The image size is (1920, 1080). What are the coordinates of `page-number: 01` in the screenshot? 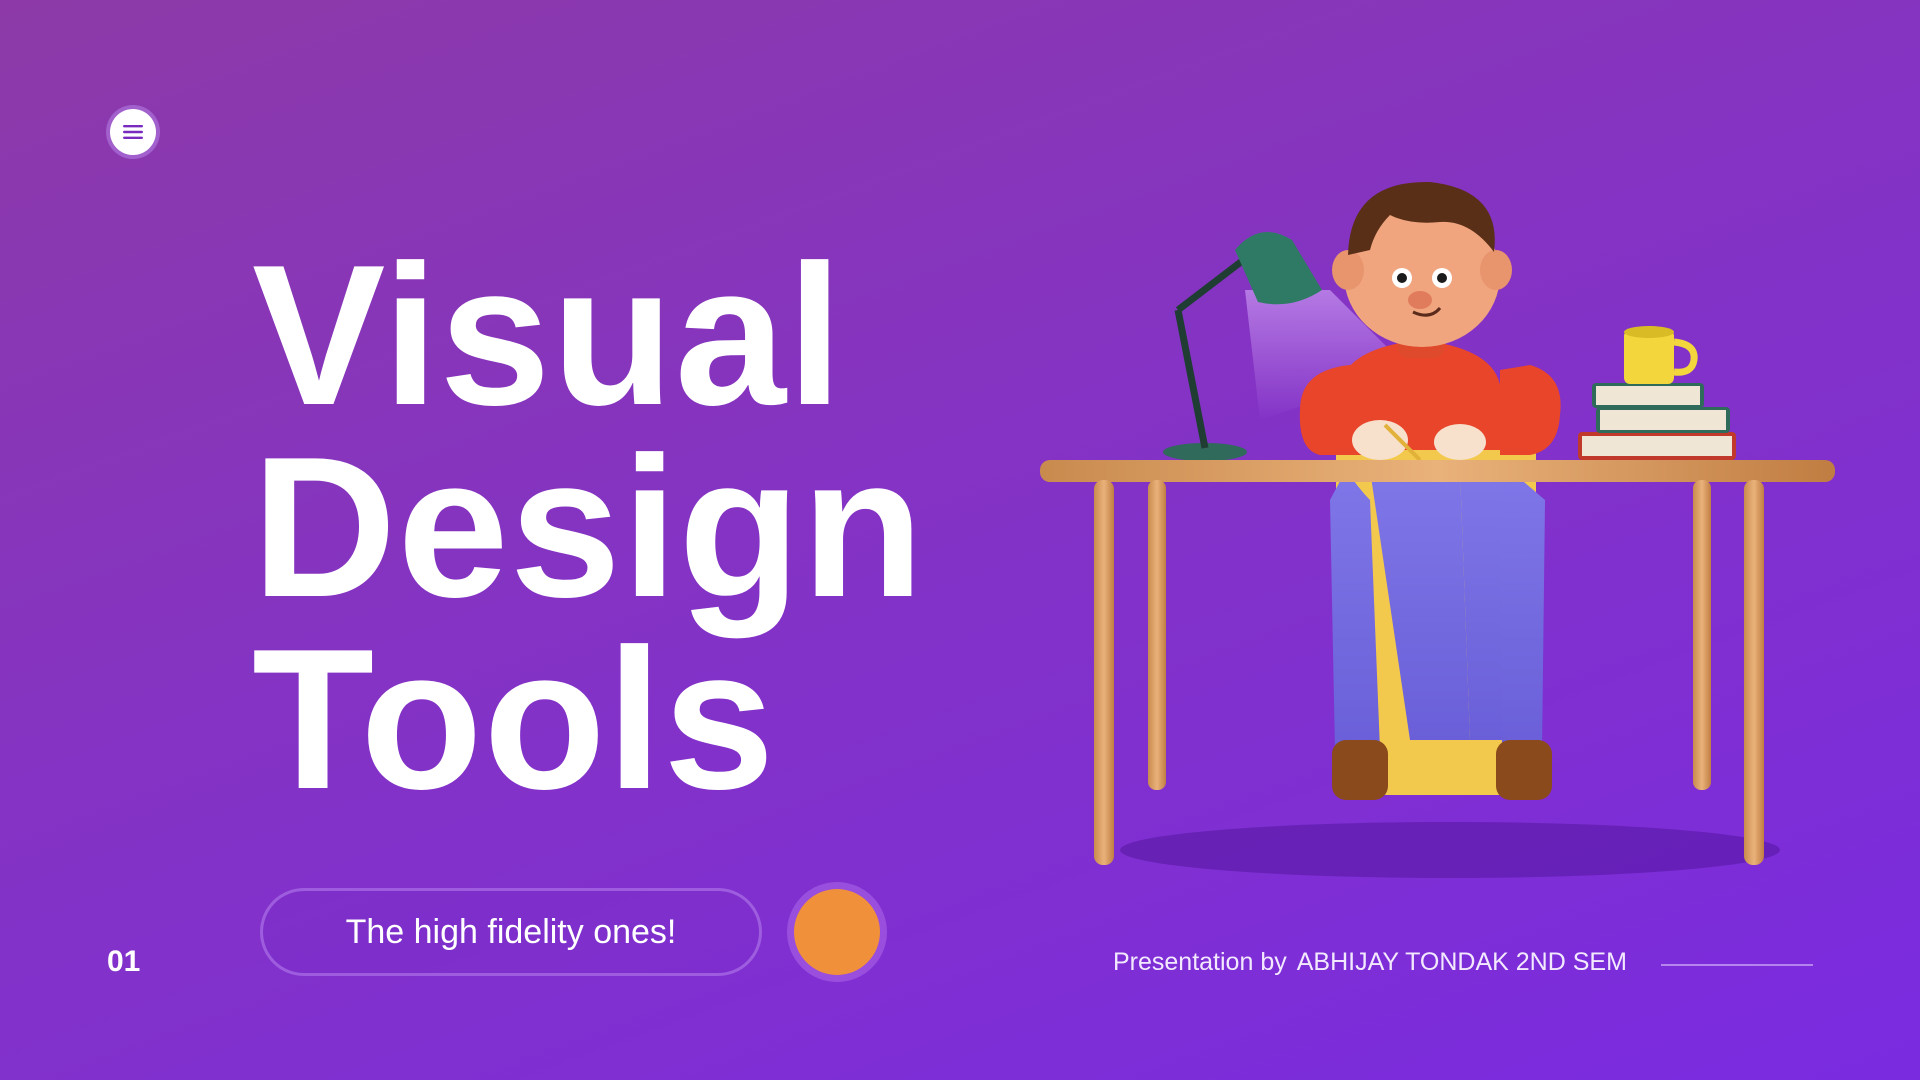 It's located at (124, 961).